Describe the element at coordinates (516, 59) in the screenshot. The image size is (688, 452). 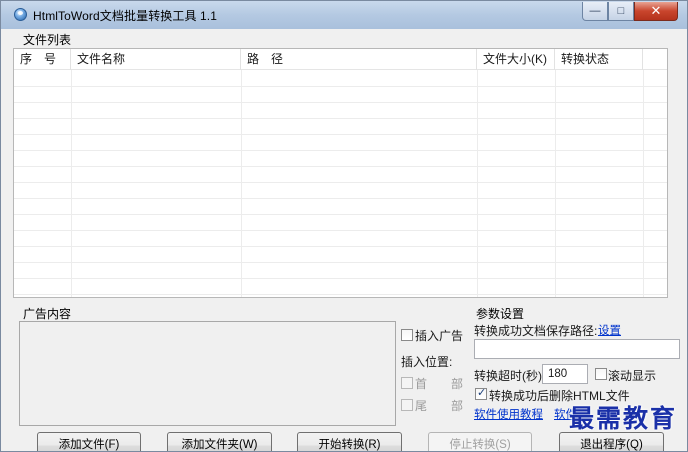
I see `column-header-size: 文件大小(K)` at that location.